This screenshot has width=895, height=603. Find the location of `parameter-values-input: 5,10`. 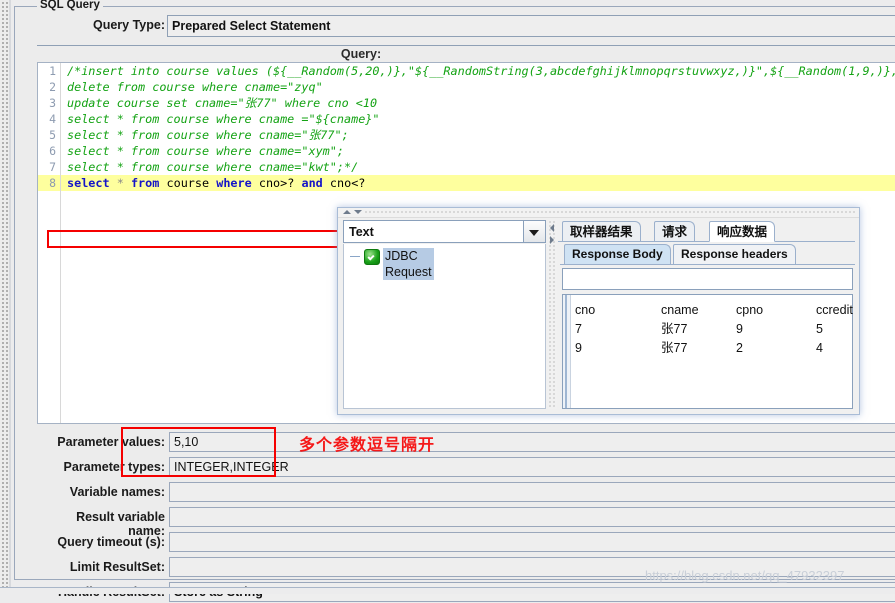

parameter-values-input: 5,10 is located at coordinates (532, 442).